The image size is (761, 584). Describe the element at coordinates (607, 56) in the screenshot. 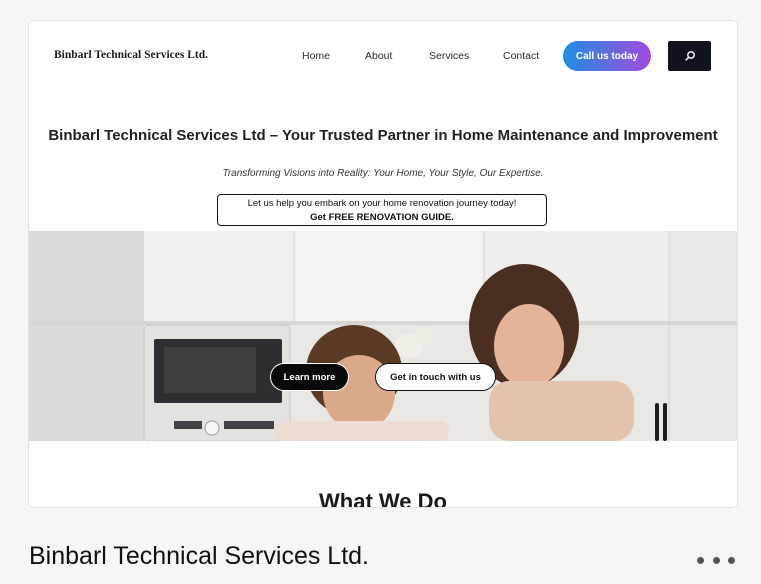

I see `call-us-button: Call us today` at that location.